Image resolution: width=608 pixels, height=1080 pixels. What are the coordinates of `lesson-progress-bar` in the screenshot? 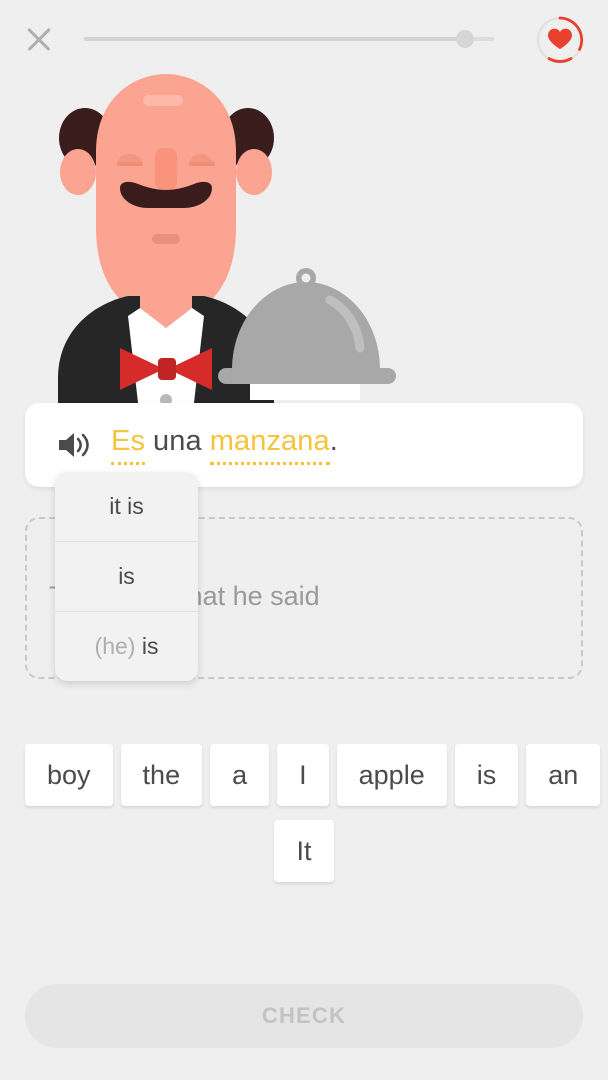 It's located at (289, 39).